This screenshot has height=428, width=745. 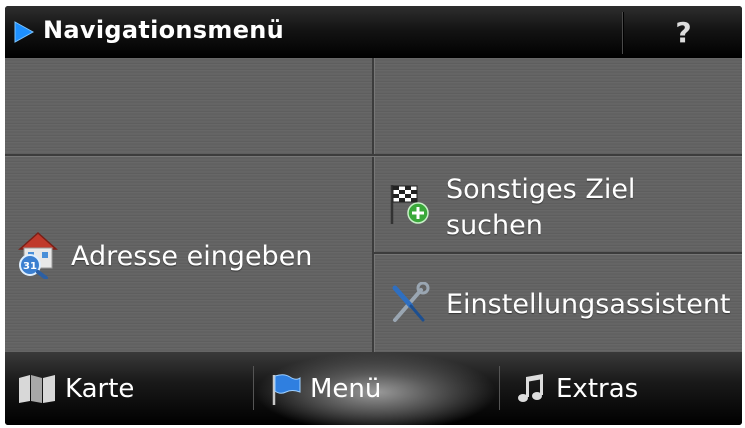 I want to click on tools-icon, so click(x=411, y=302).